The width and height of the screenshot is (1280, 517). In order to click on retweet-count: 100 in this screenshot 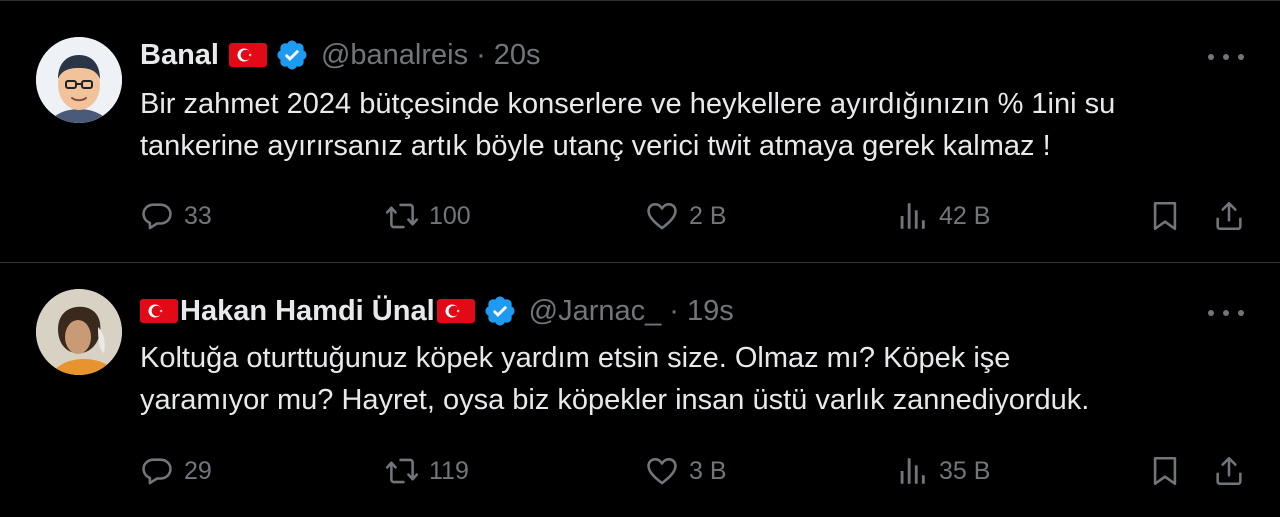, I will do `click(450, 215)`.